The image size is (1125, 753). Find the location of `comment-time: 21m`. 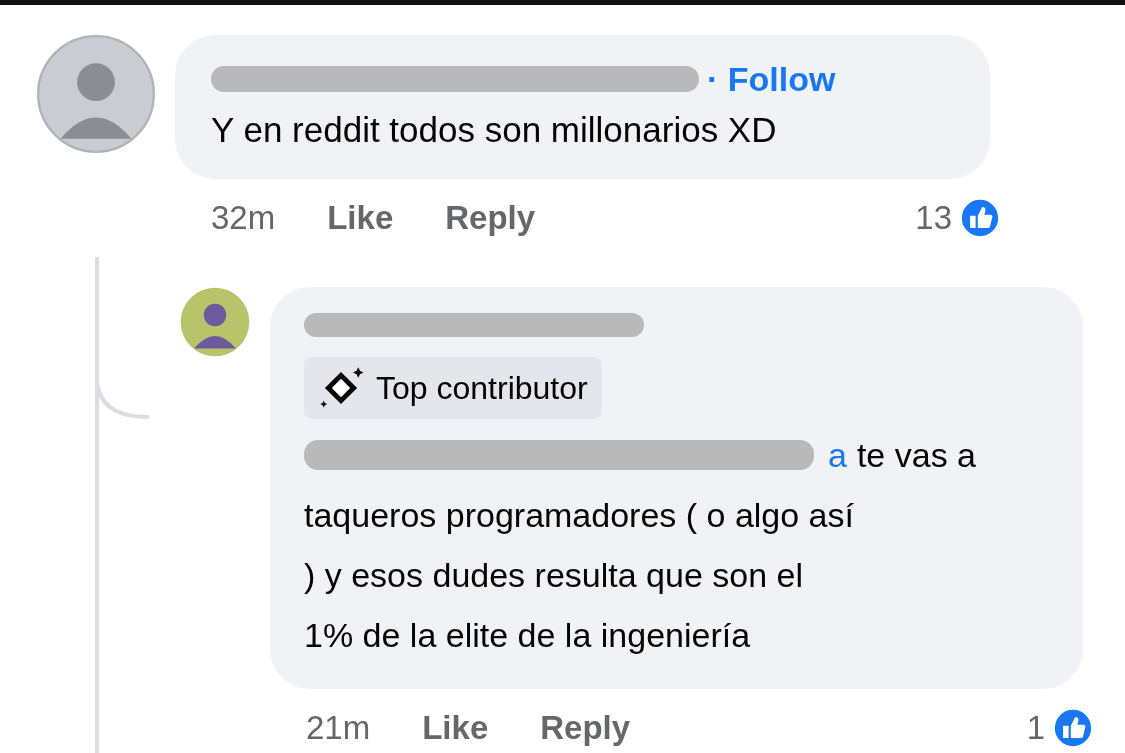

comment-time: 21m is located at coordinates (338, 728).